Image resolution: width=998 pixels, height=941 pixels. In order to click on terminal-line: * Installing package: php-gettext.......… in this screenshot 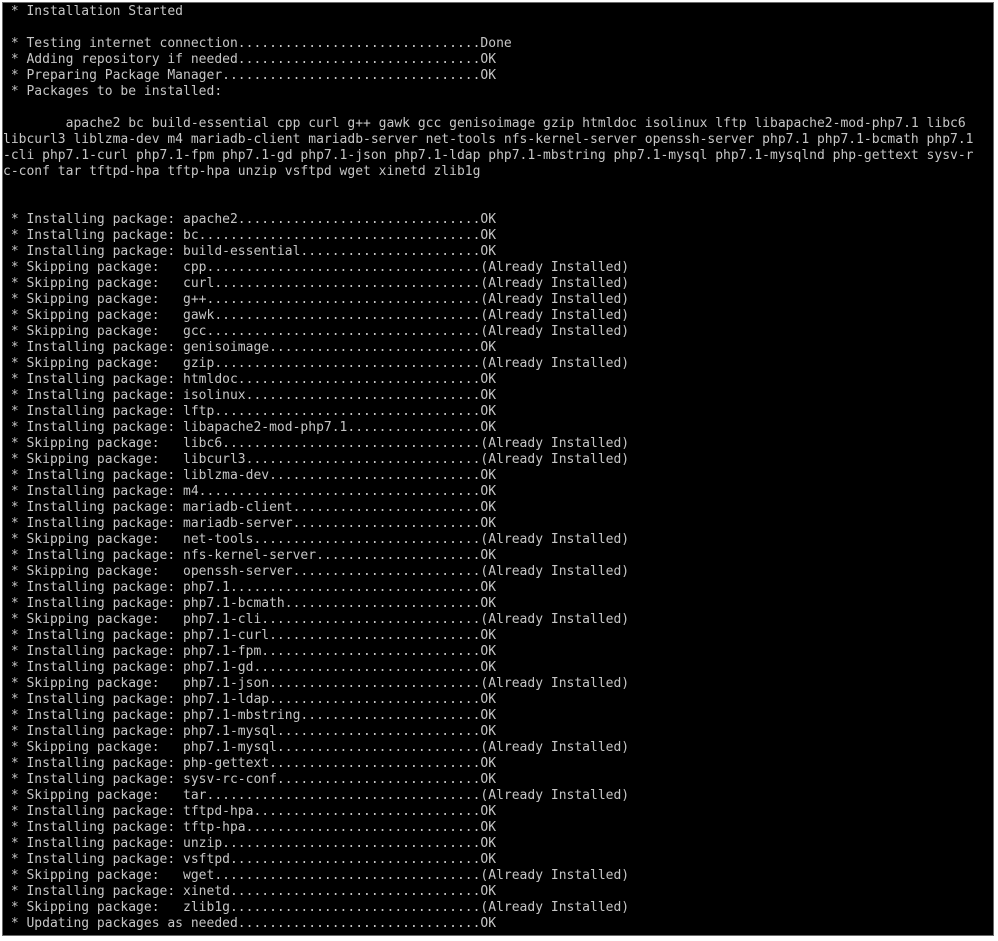, I will do `click(250, 763)`.